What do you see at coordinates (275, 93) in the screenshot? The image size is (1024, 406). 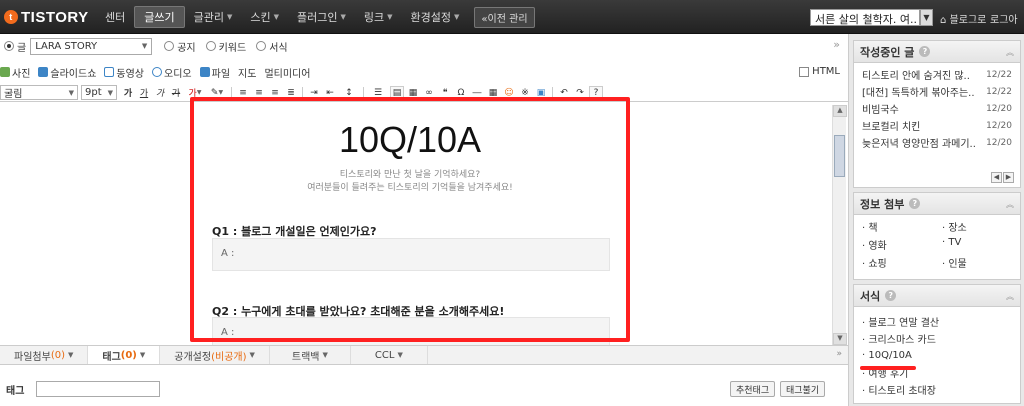 I see `align-right-icon: ≡` at bounding box center [275, 93].